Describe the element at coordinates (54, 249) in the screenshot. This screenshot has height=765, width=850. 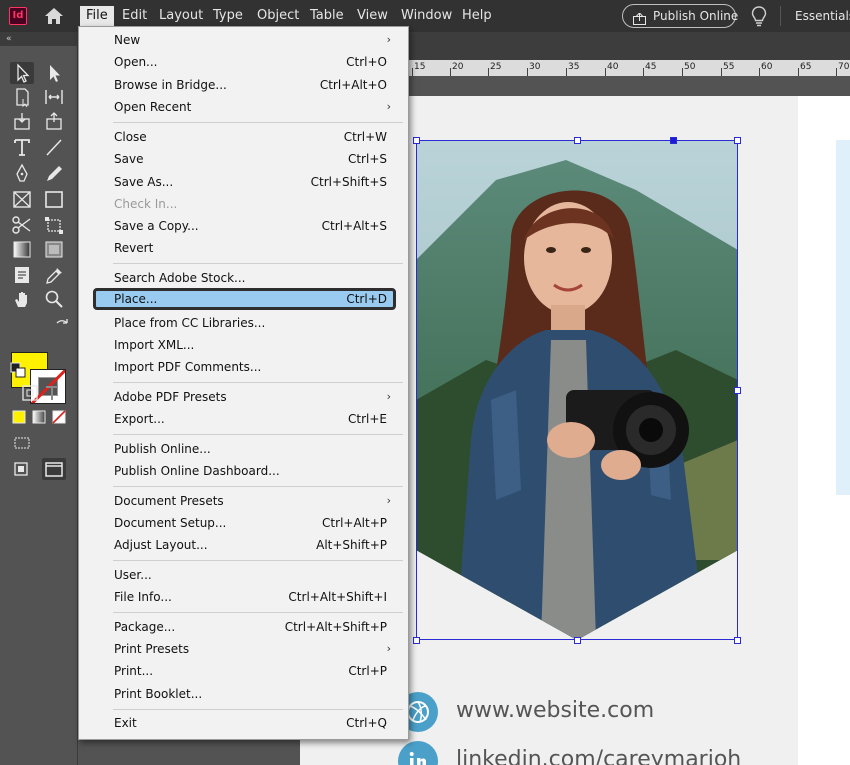
I see `gradient-feather-tool-icon` at that location.